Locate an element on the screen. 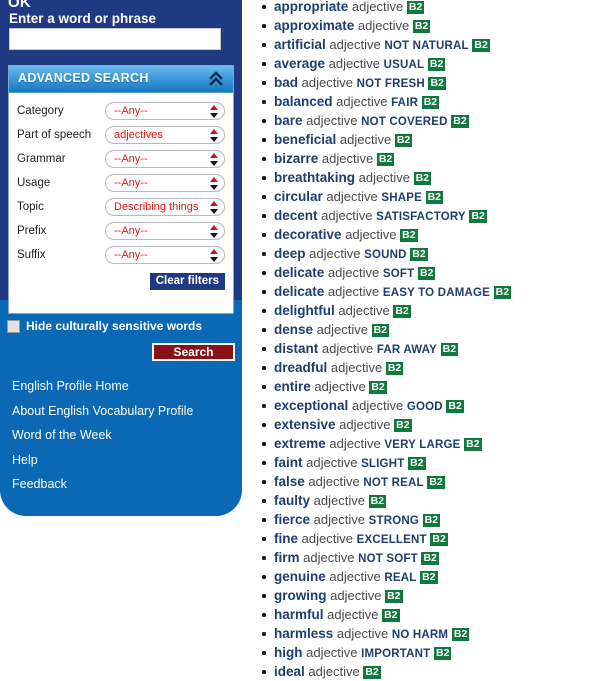  word-headword: artificial is located at coordinates (300, 44).